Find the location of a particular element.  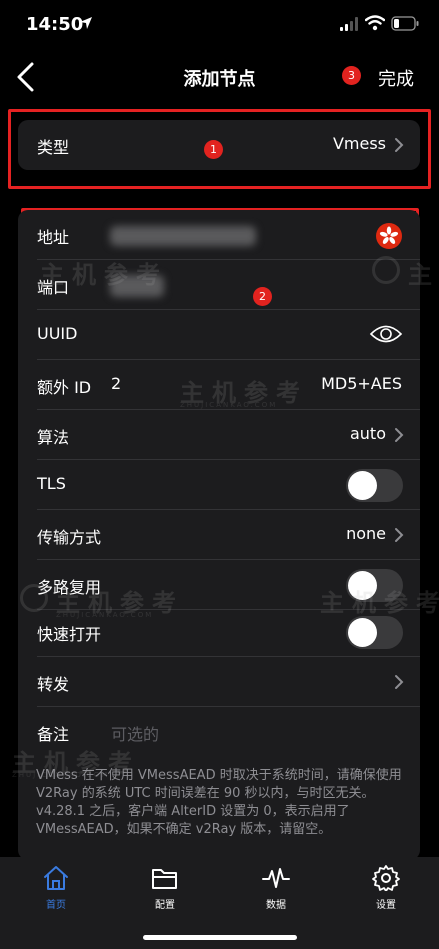

transport-value: none is located at coordinates (366, 533).